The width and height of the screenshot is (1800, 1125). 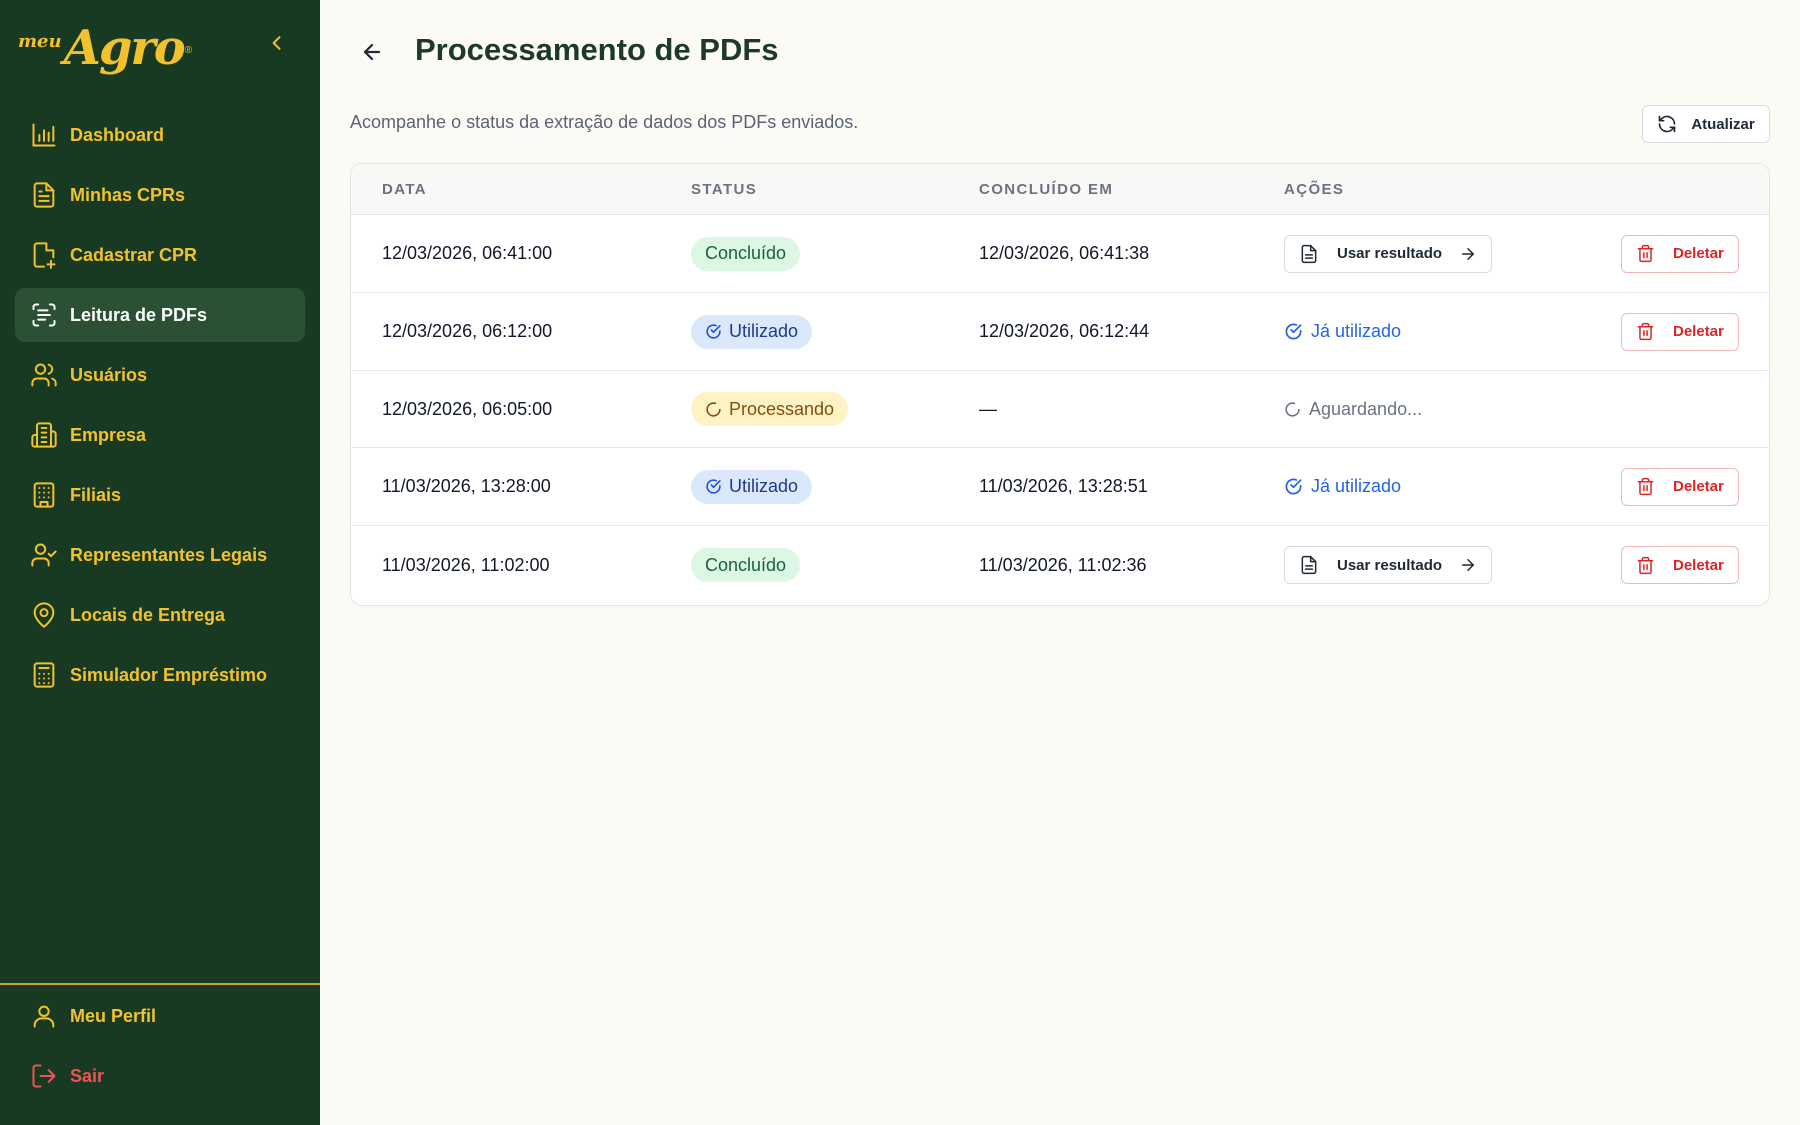 I want to click on users-icon, so click(x=44, y=375).